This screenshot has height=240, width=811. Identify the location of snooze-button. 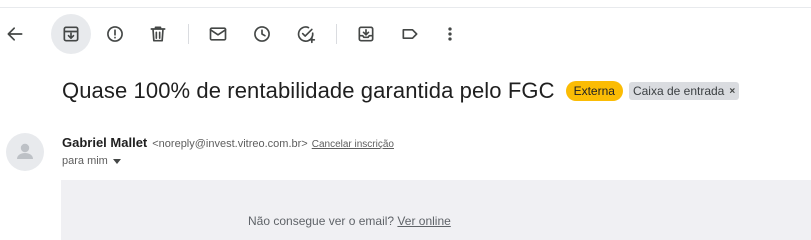
(262, 34).